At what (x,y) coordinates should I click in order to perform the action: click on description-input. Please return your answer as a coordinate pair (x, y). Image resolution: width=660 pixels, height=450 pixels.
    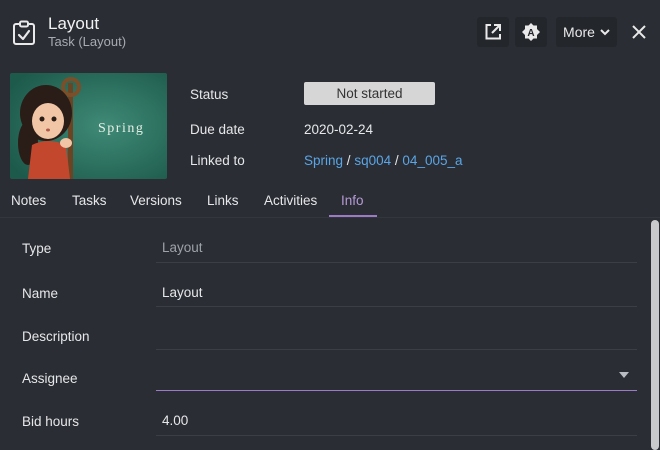
    Looking at the image, I should click on (397, 337).